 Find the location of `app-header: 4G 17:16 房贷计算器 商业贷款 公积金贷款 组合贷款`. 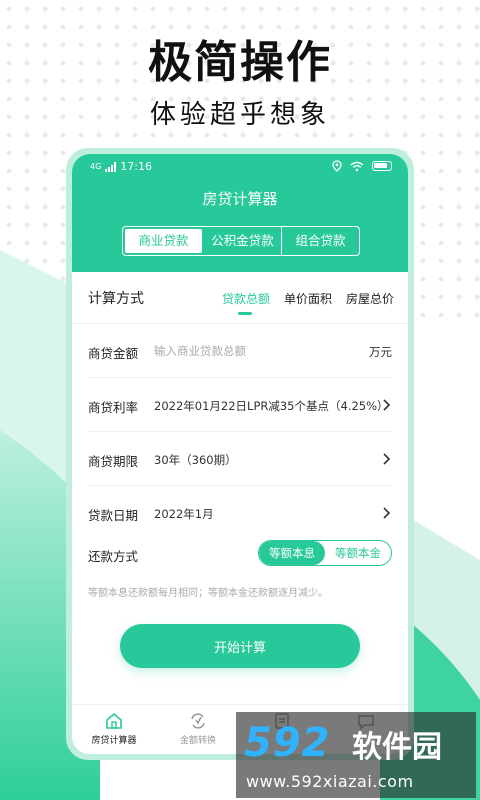

app-header: 4G 17:16 房贷计算器 商业贷款 公积金贷款 组合贷款 is located at coordinates (240, 213).